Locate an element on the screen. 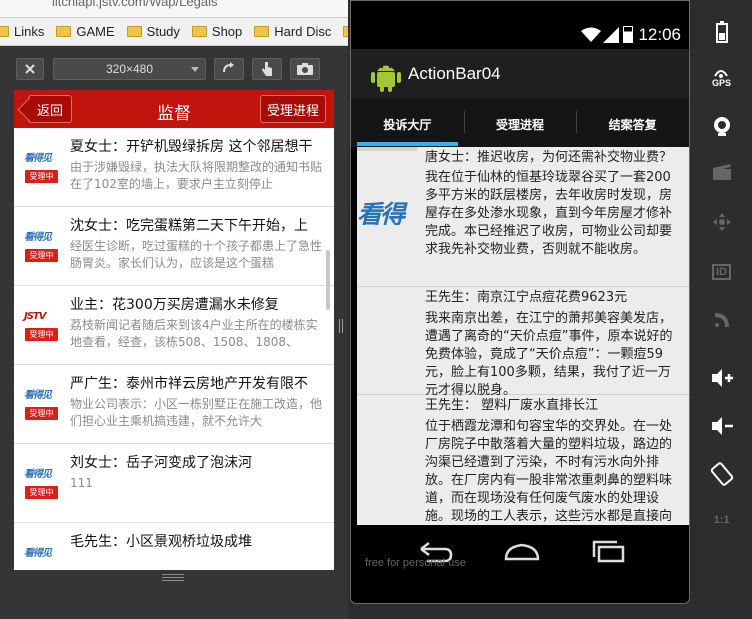 This screenshot has height=619, width=752. rotate-button is located at coordinates (229, 69).